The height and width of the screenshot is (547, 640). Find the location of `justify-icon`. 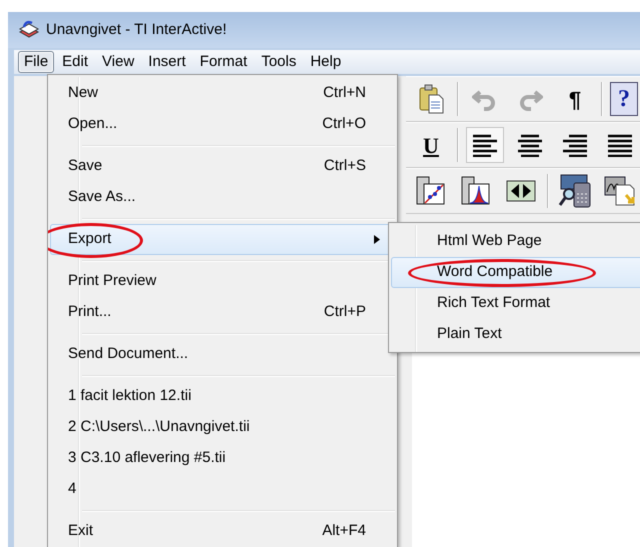

justify-icon is located at coordinates (620, 145).